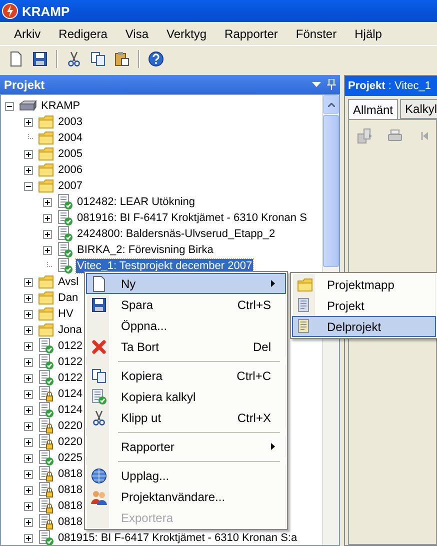  I want to click on menu-item: Delprojekt, so click(364, 326).